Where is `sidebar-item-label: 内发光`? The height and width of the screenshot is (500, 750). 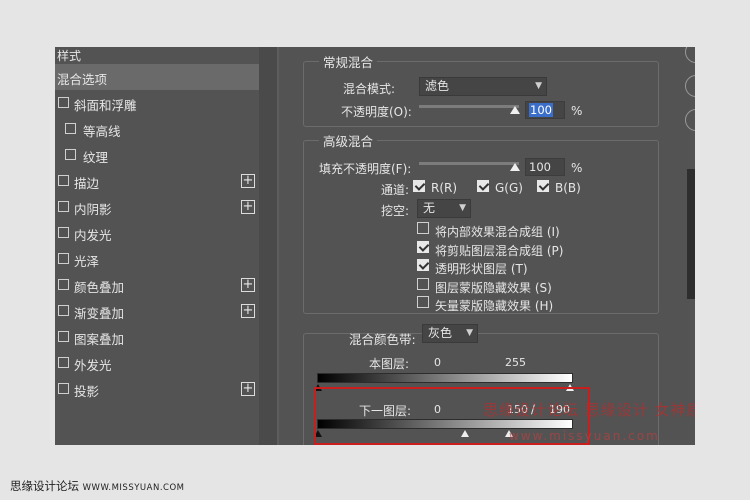 sidebar-item-label: 内发光 is located at coordinates (93, 235).